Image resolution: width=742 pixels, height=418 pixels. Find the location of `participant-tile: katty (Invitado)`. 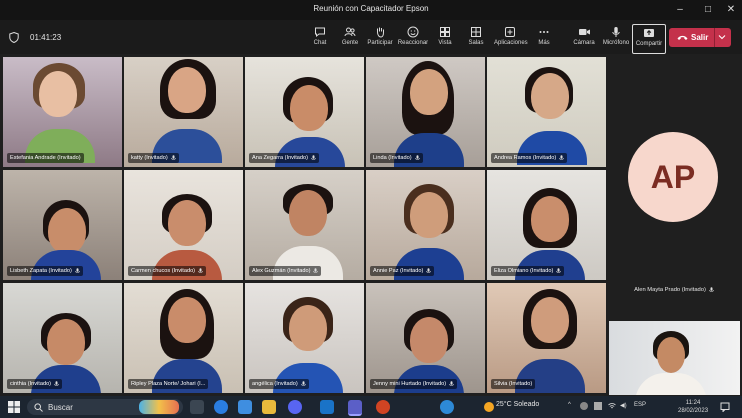

participant-tile: katty (Invitado) is located at coordinates (183, 112).